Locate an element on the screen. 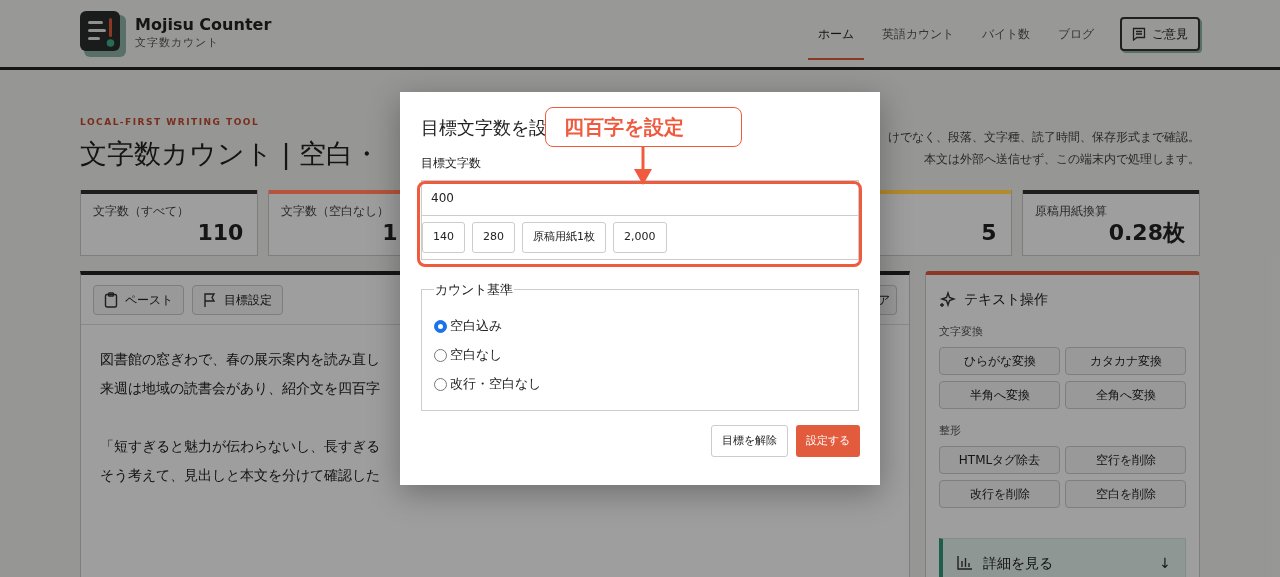 This screenshot has height=577, width=1280. preset-button: 140 is located at coordinates (443, 237).